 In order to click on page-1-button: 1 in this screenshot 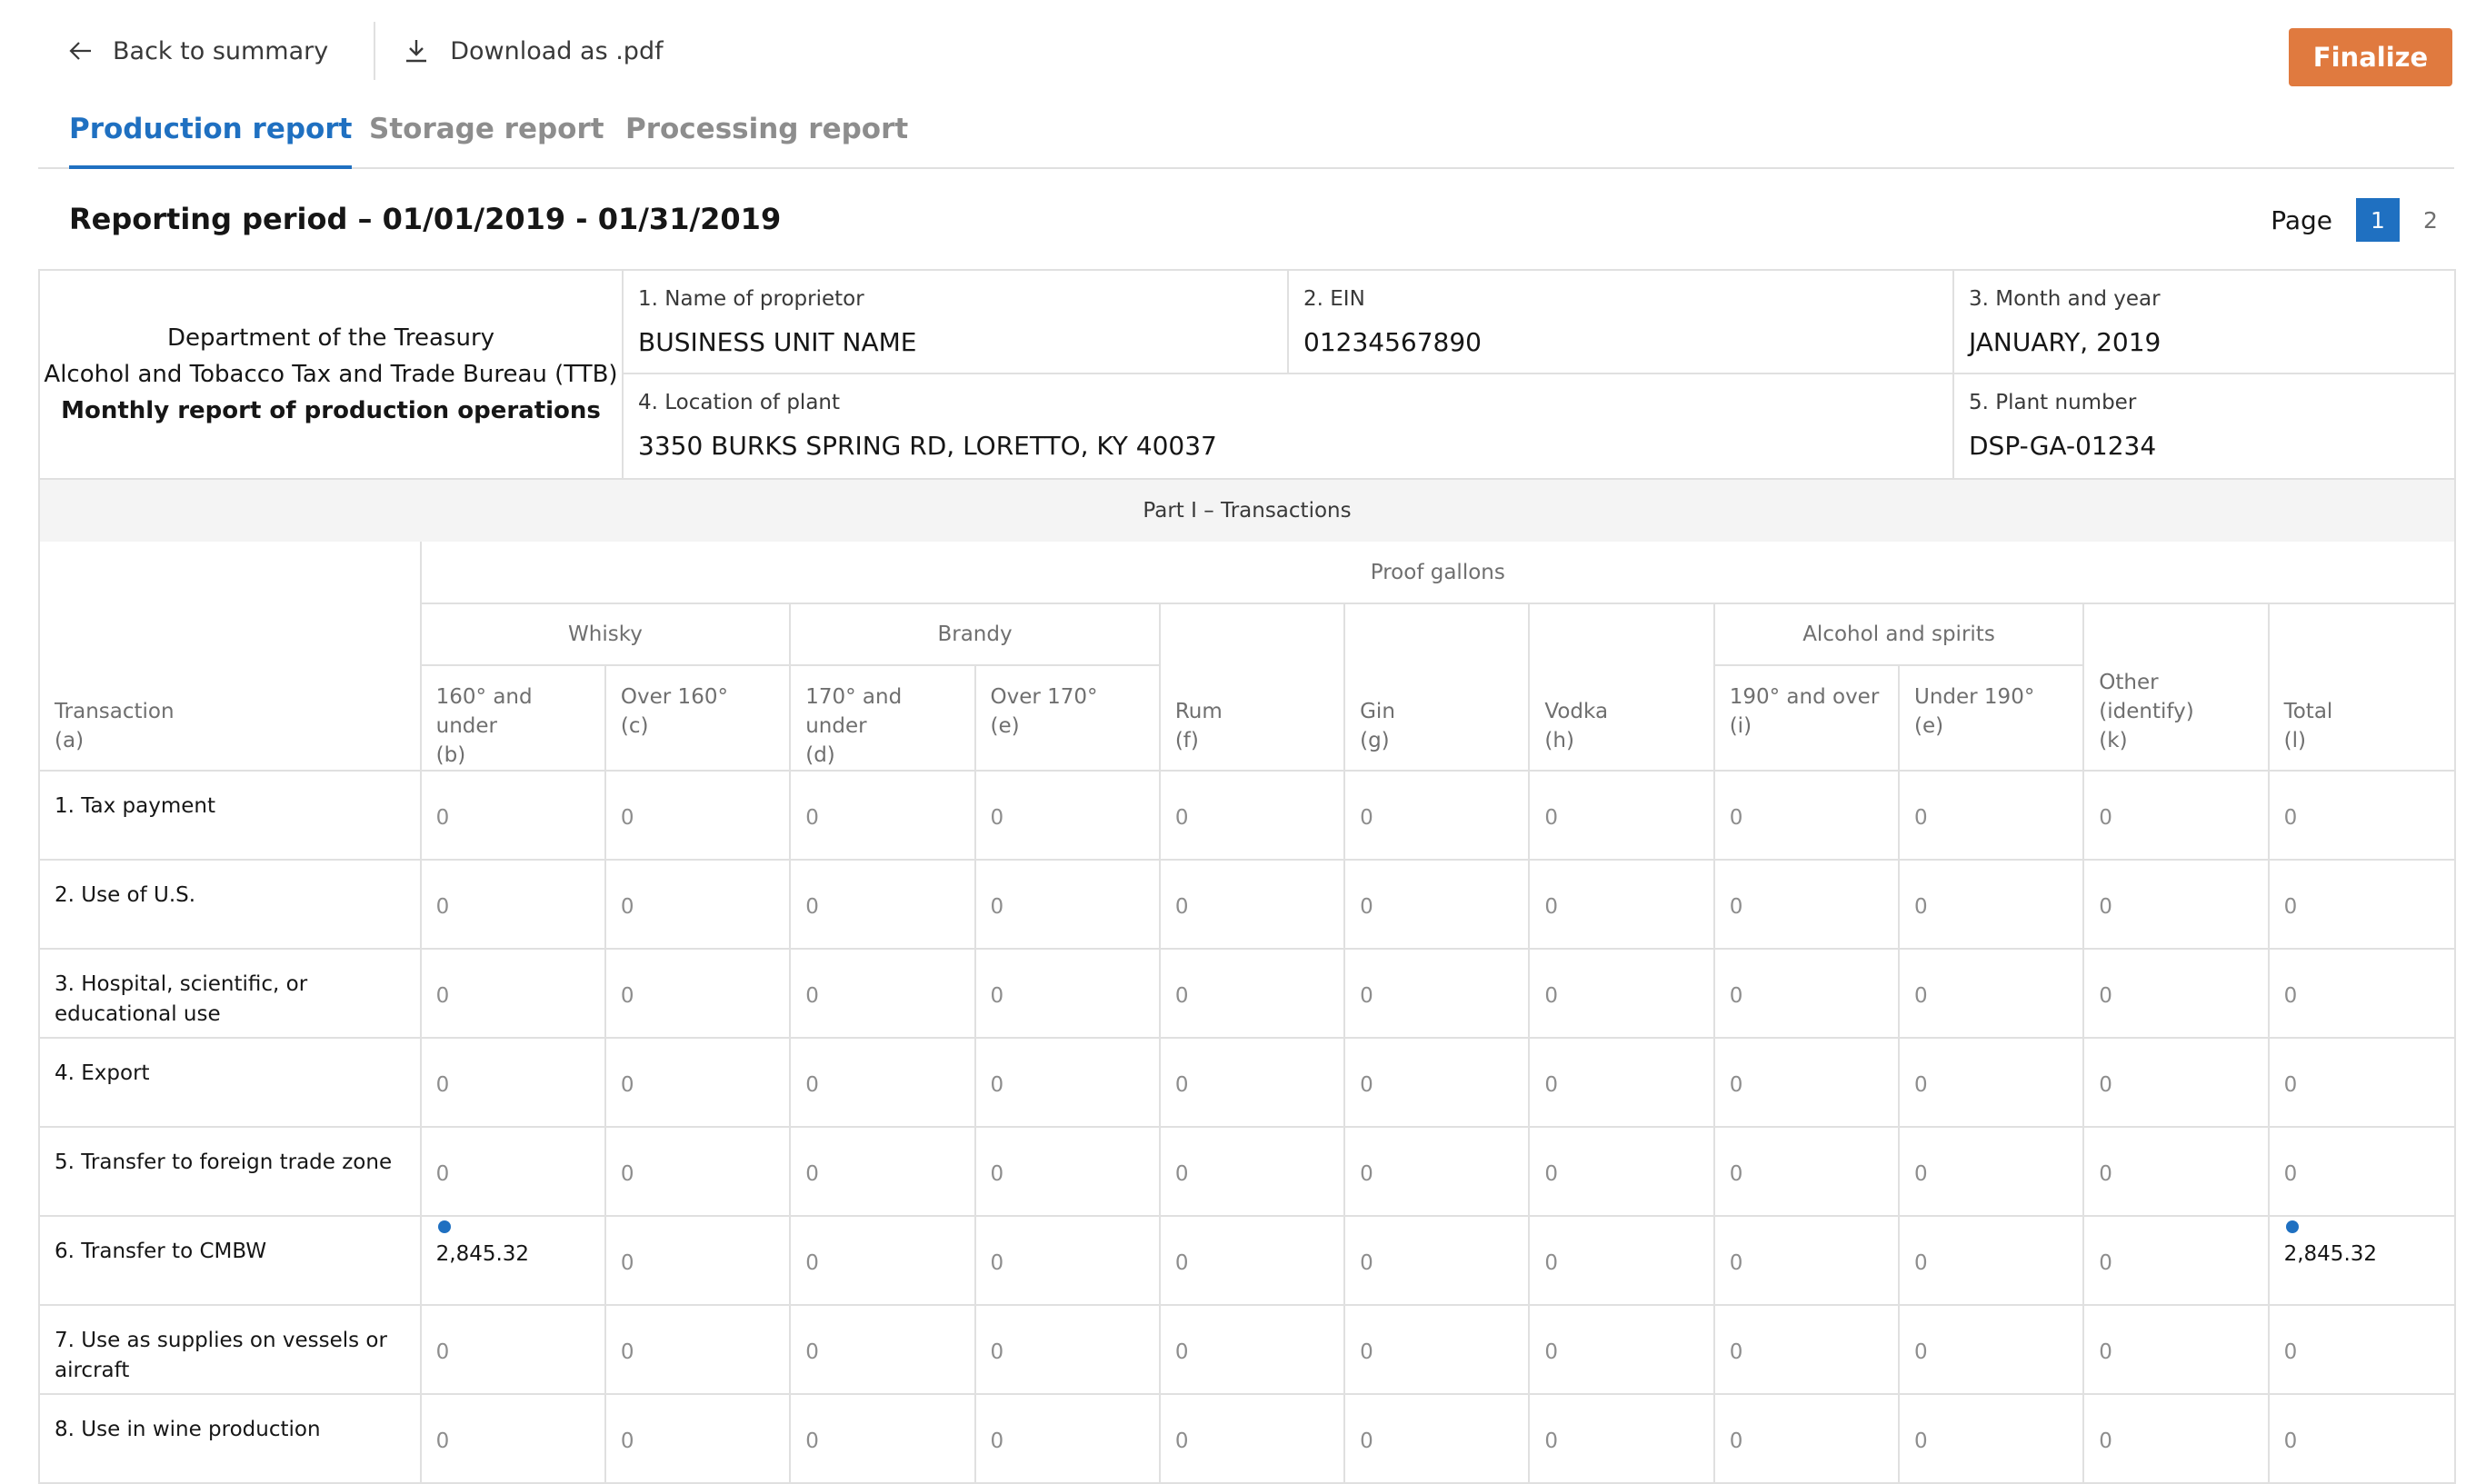, I will do `click(2378, 220)`.